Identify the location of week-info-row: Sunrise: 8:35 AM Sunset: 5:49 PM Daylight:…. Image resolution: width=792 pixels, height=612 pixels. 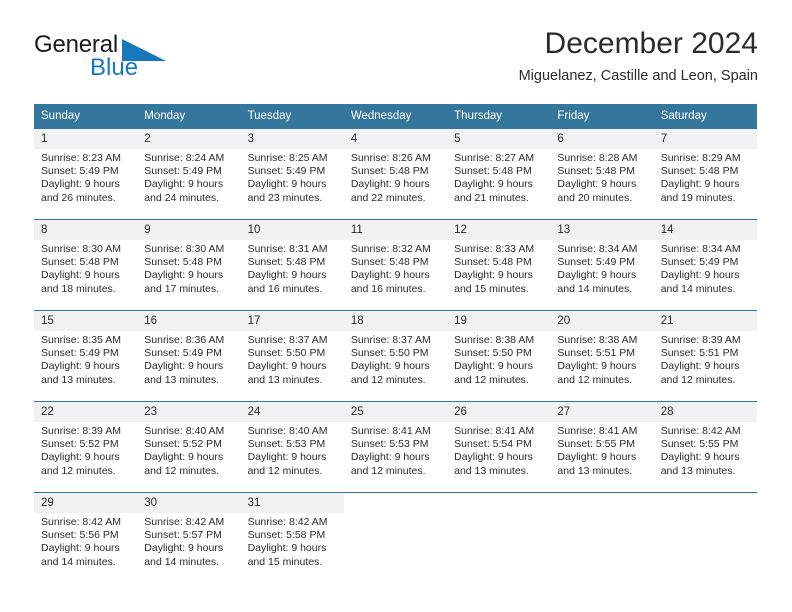
(395, 366).